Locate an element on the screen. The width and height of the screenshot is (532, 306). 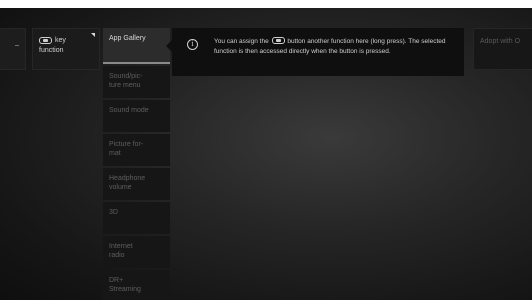
menu-item: 3D is located at coordinates (136, 218).